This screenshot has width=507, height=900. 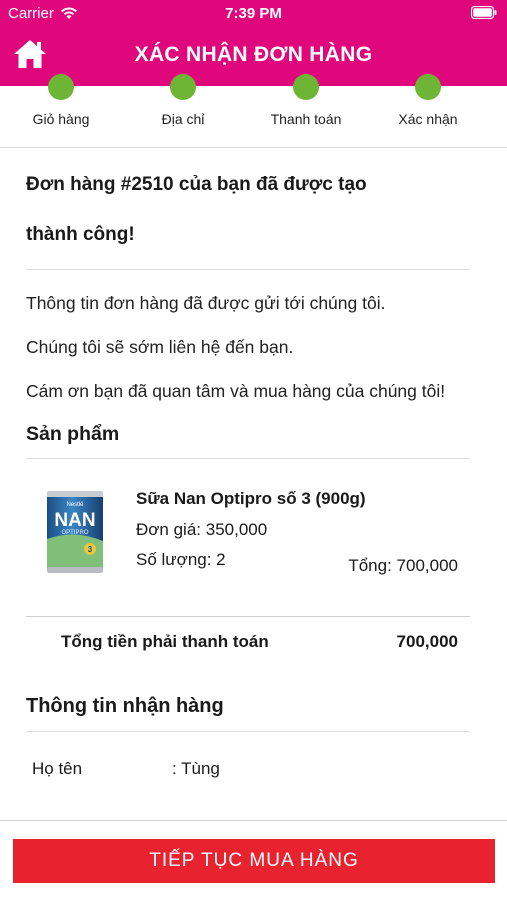 I want to click on svg-text: NAN, so click(x=74, y=520).